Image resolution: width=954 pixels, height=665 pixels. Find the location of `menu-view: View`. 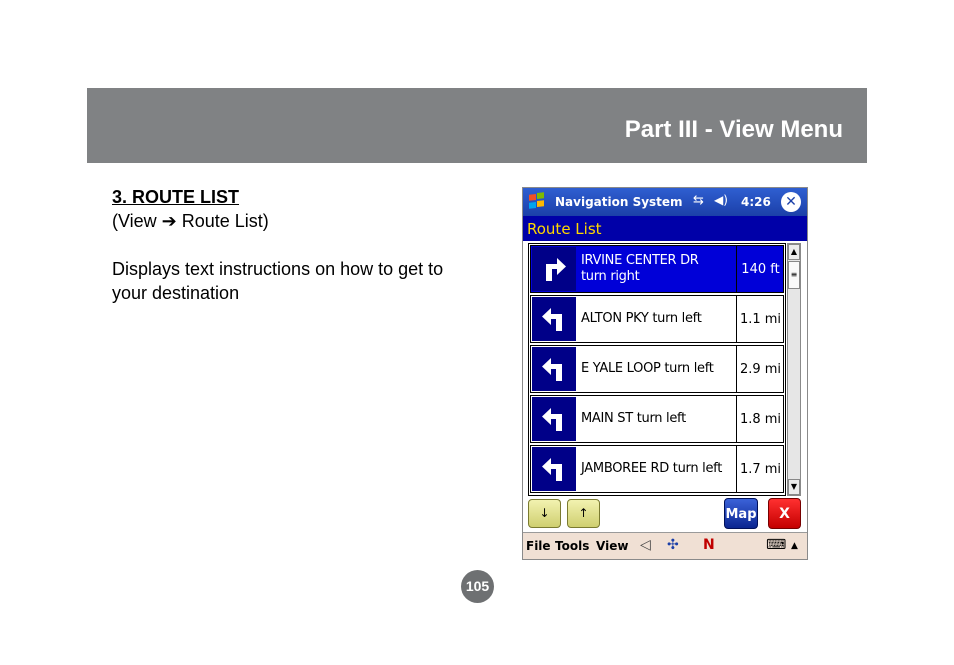

menu-view: View is located at coordinates (612, 546).